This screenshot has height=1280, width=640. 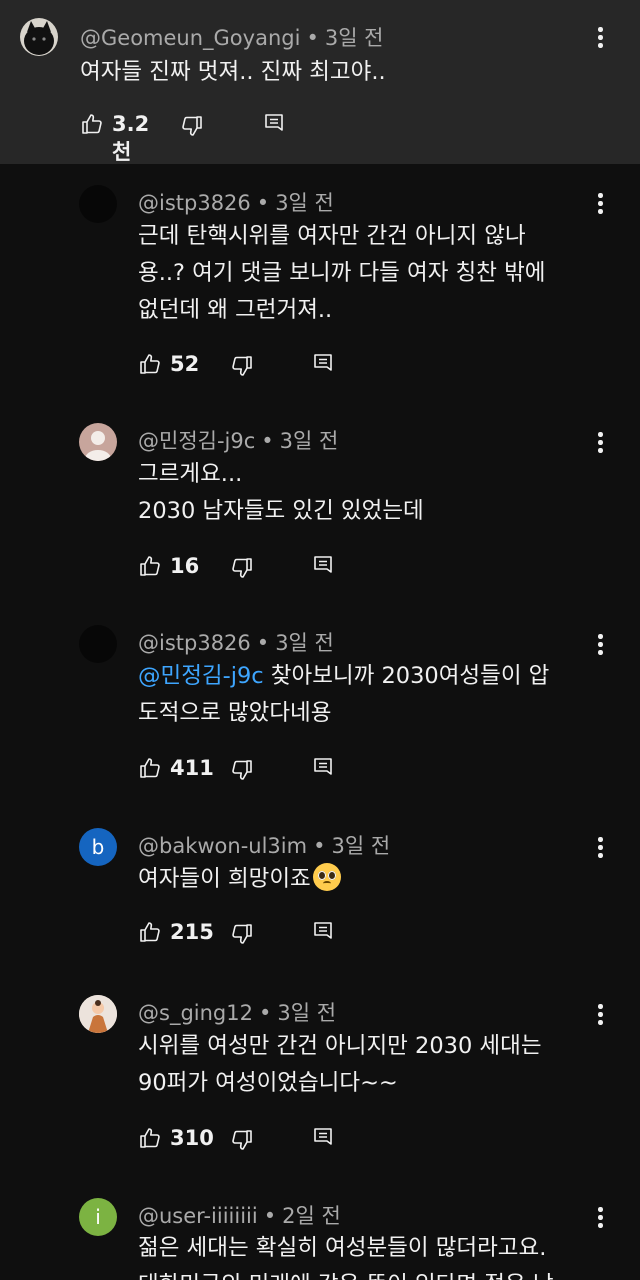 I want to click on comment-meta: @민정김-j9c • 3일 전, so click(x=238, y=440).